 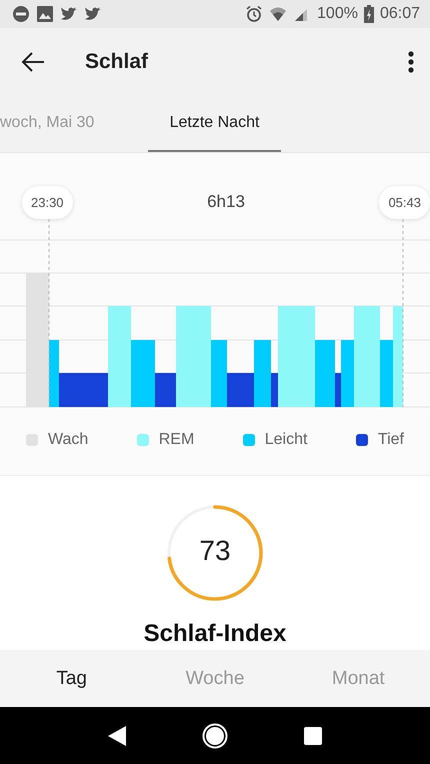 I want to click on home-icon, so click(x=215, y=735).